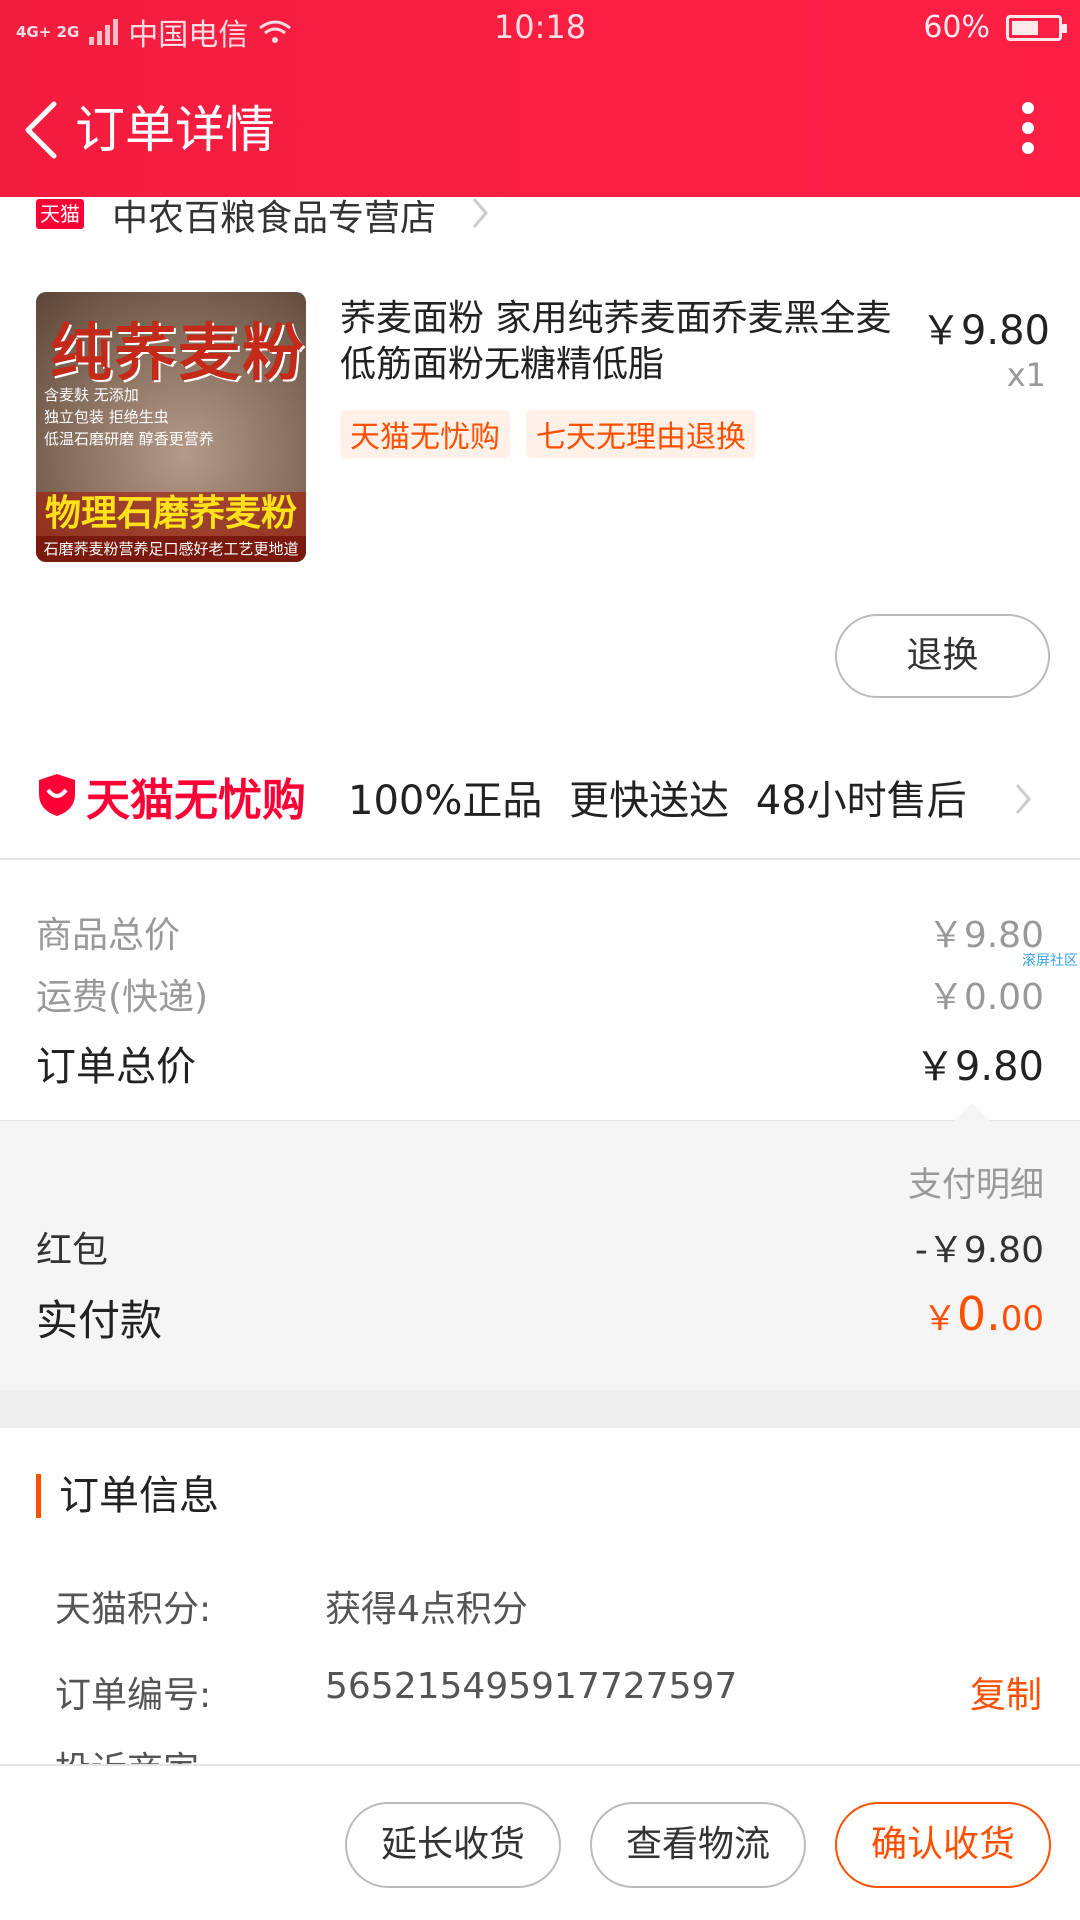 This screenshot has height=1920, width=1080. Describe the element at coordinates (939, 1319) in the screenshot. I see `currency-symbol: ￥` at that location.